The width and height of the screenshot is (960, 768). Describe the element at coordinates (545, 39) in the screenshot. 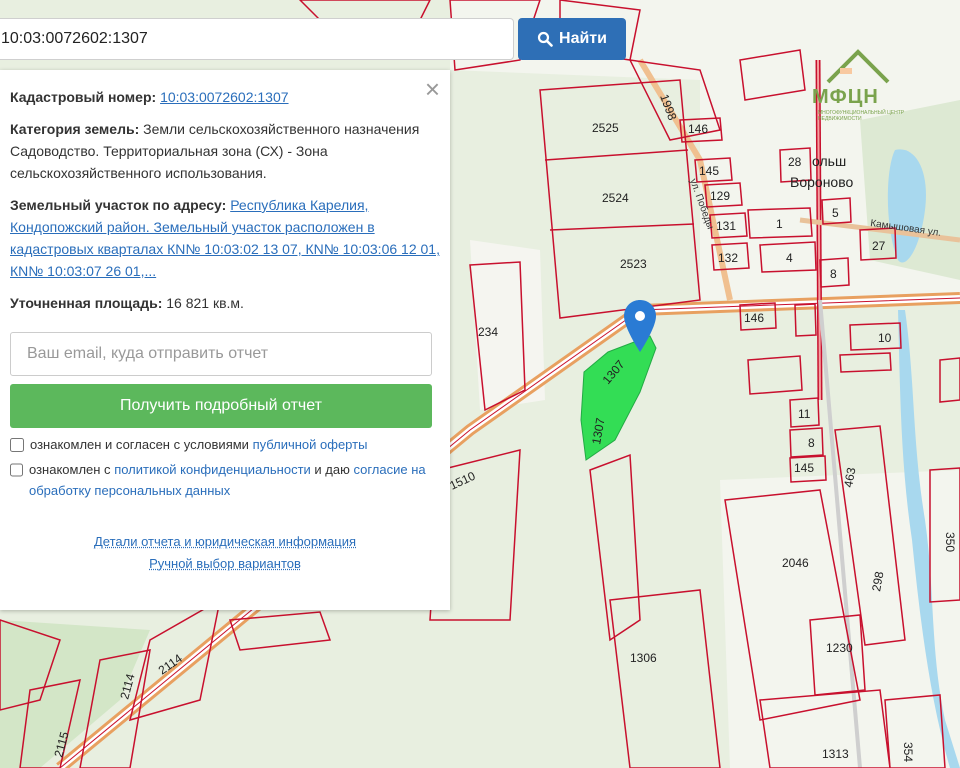

I see `search-icon` at that location.